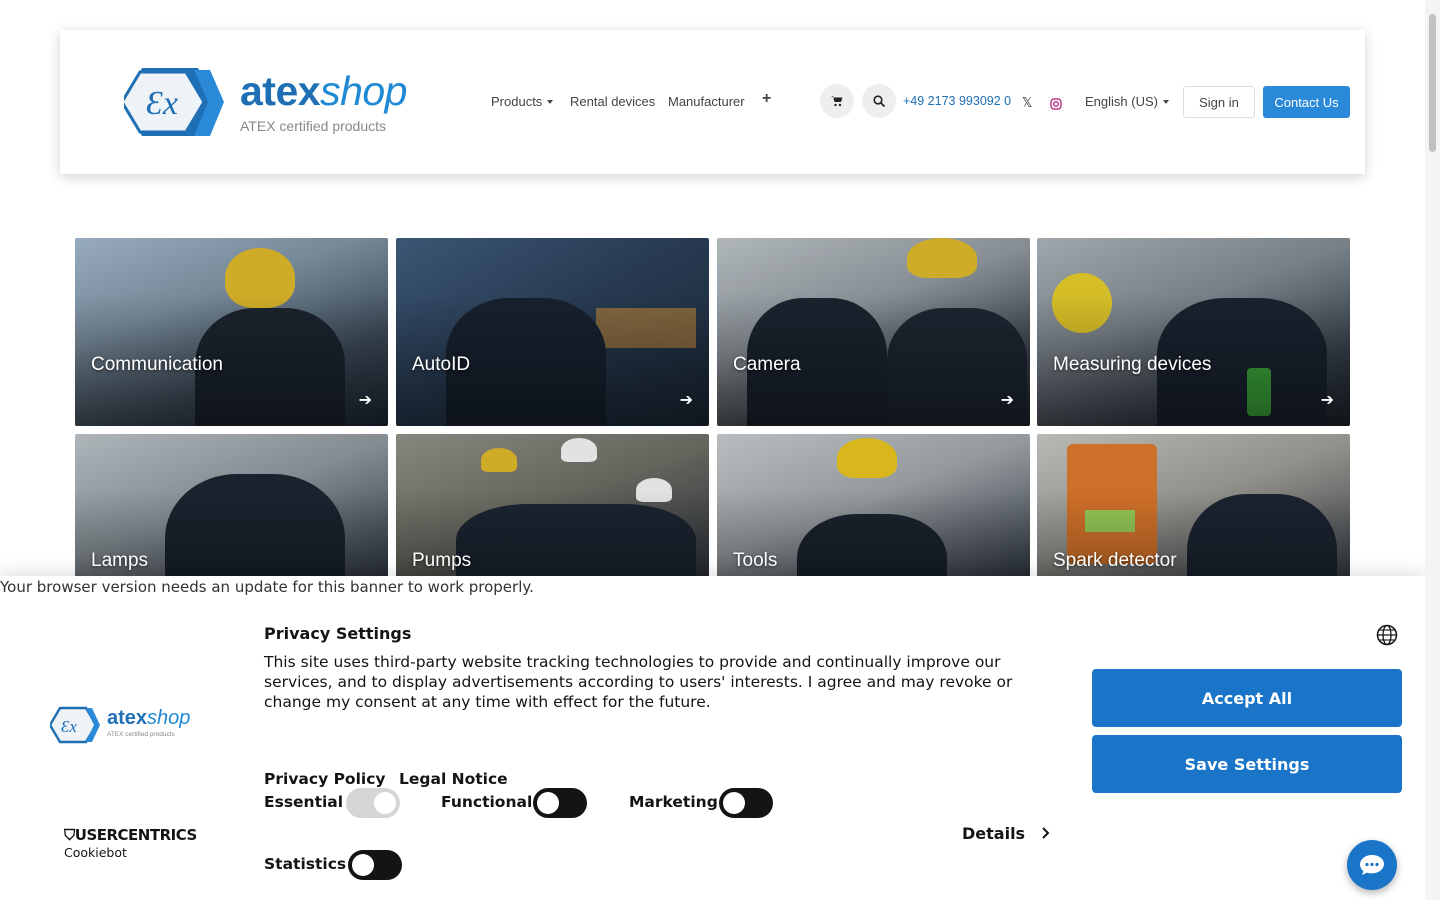  Describe the element at coordinates (141, 734) in the screenshot. I see `banner-logo-tagline: ATEX certified products` at that location.